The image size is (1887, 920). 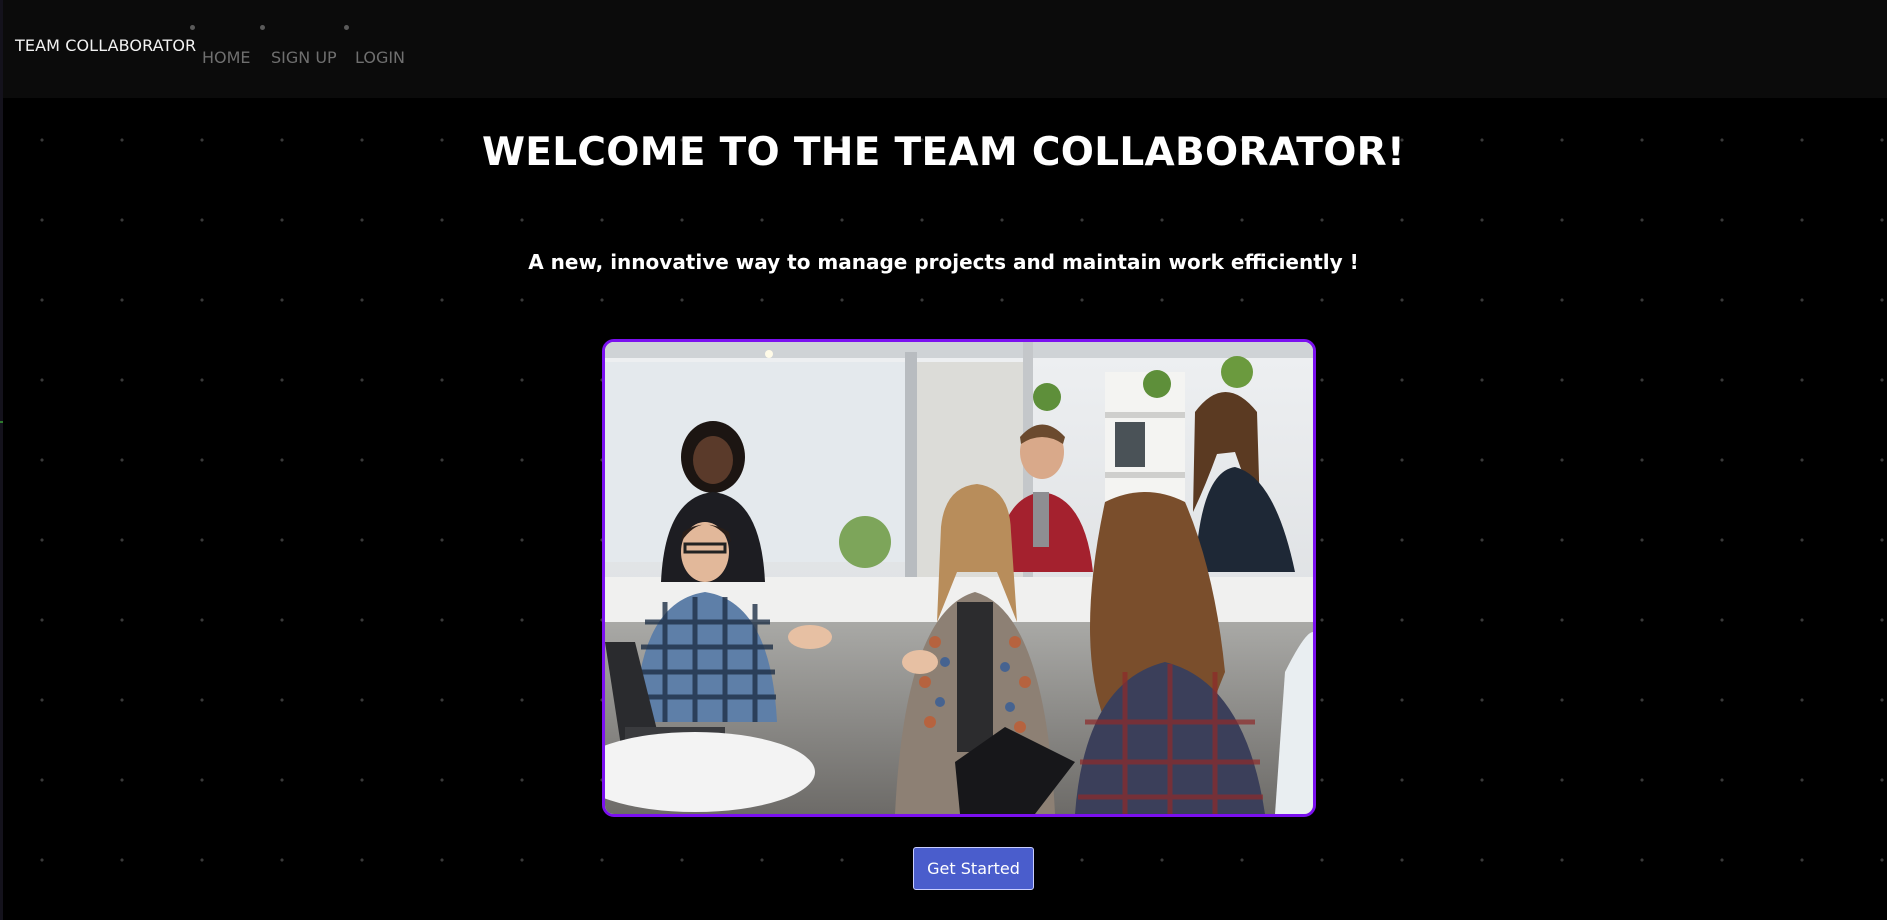 What do you see at coordinates (1, 422) in the screenshot?
I see `edge-marker` at bounding box center [1, 422].